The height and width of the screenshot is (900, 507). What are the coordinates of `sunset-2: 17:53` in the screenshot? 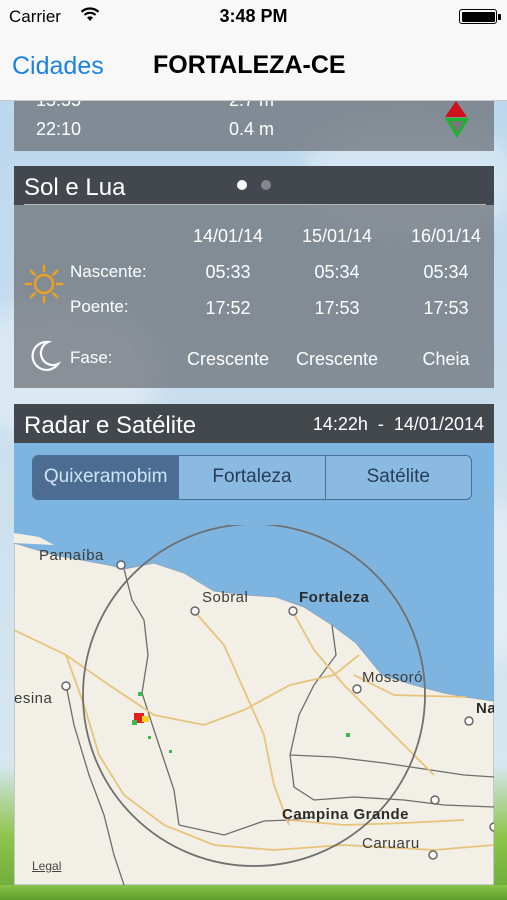 It's located at (337, 308).